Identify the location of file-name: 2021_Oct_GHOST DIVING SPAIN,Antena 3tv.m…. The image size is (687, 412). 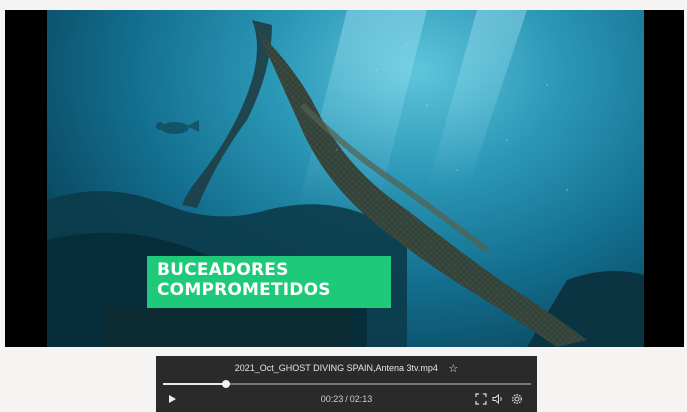
(336, 368).